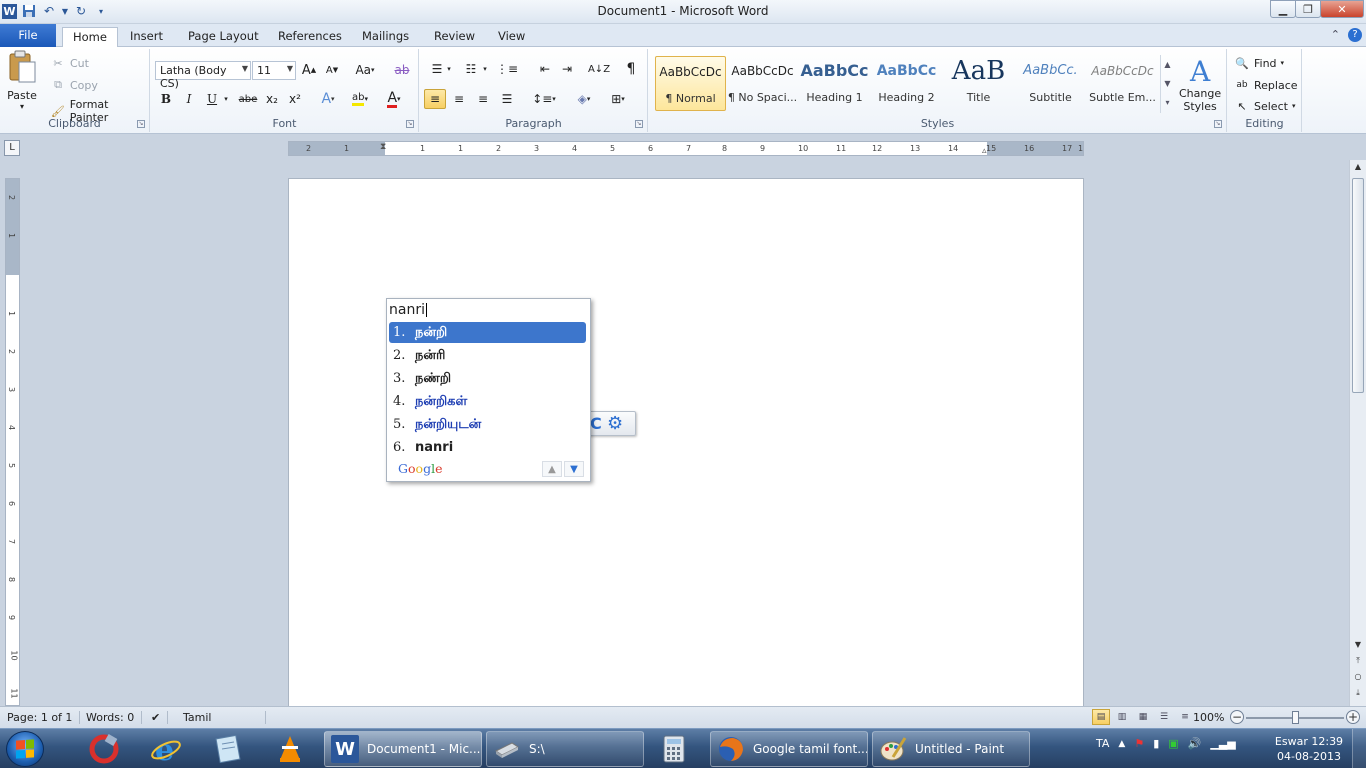 This screenshot has height=768, width=1366. I want to click on grow-font-button: A ▲, so click(309, 70).